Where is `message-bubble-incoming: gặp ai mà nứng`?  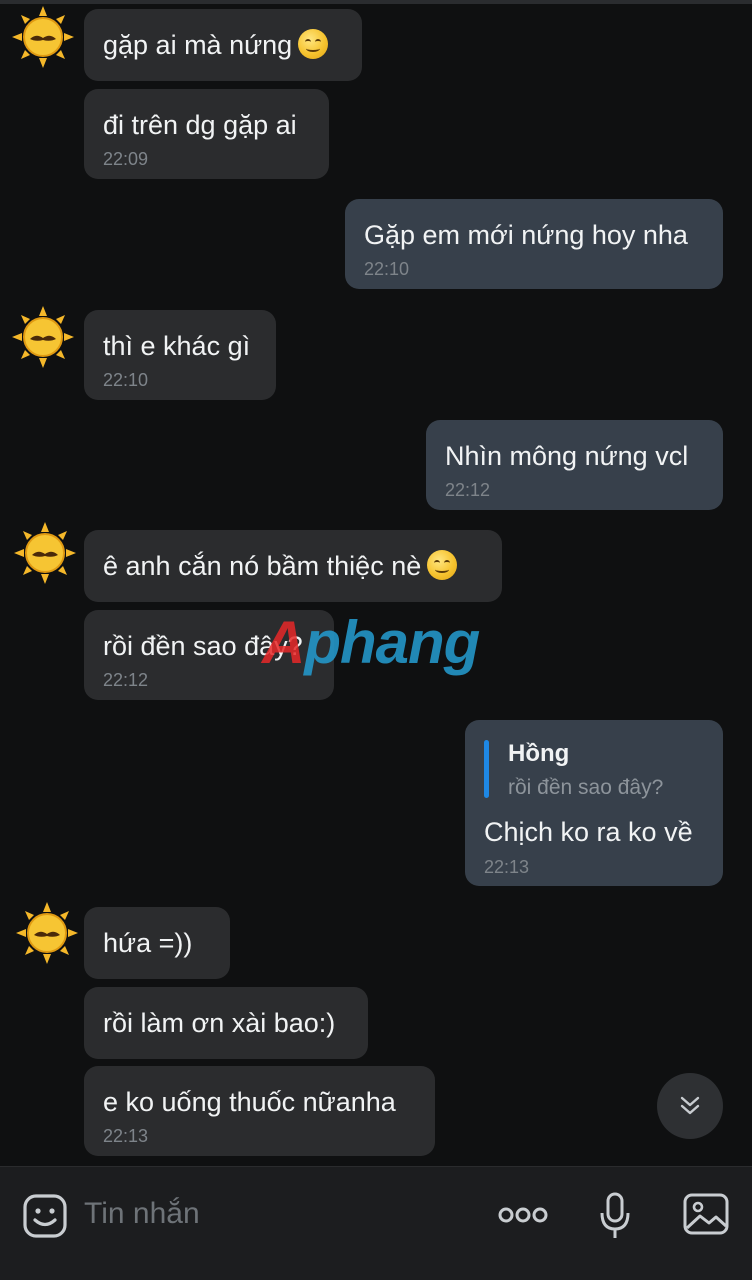
message-bubble-incoming: gặp ai mà nứng is located at coordinates (223, 45).